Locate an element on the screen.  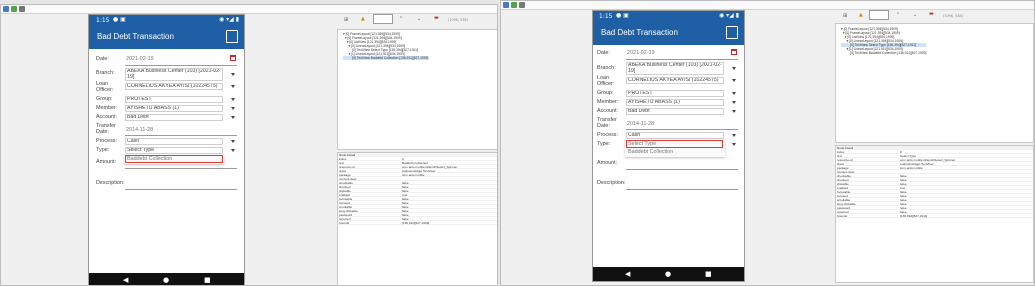
nav-bar: ◀ ● ■ is located at coordinates (166, 279).